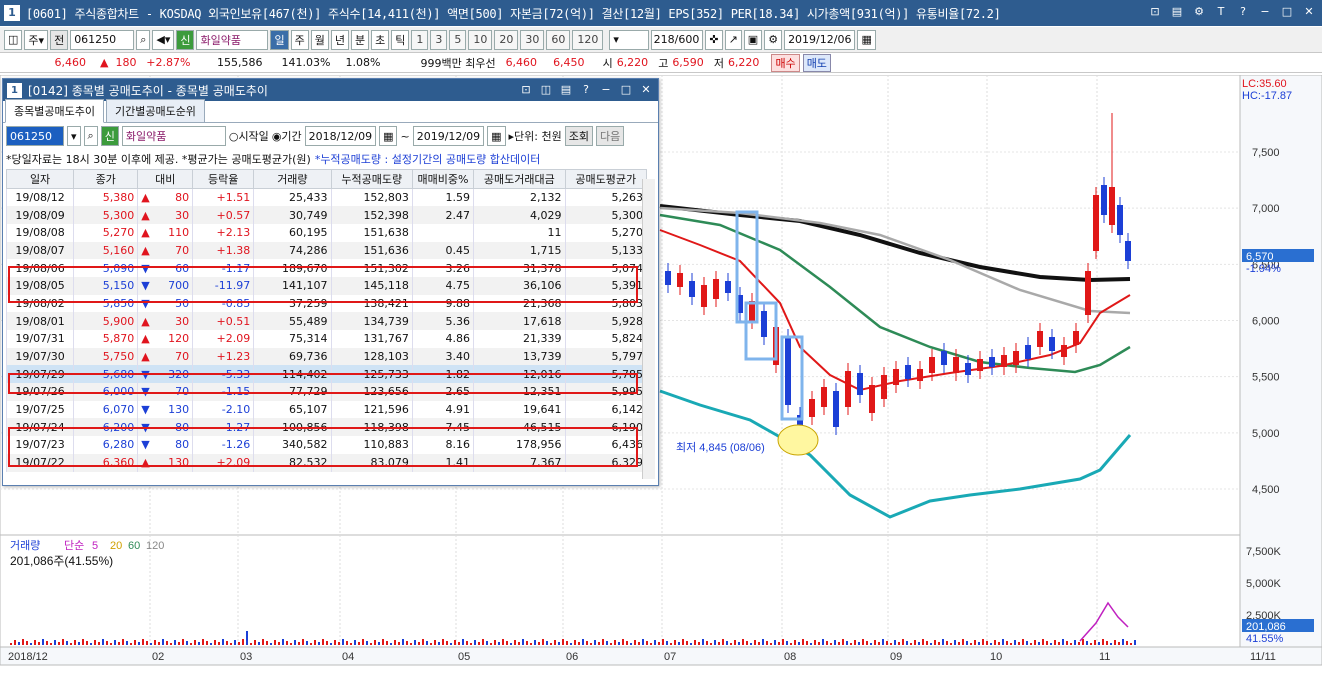 The width and height of the screenshot is (1322, 690). What do you see at coordinates (820, 39) in the screenshot?
I see `date-input: 2019/12/06` at bounding box center [820, 39].